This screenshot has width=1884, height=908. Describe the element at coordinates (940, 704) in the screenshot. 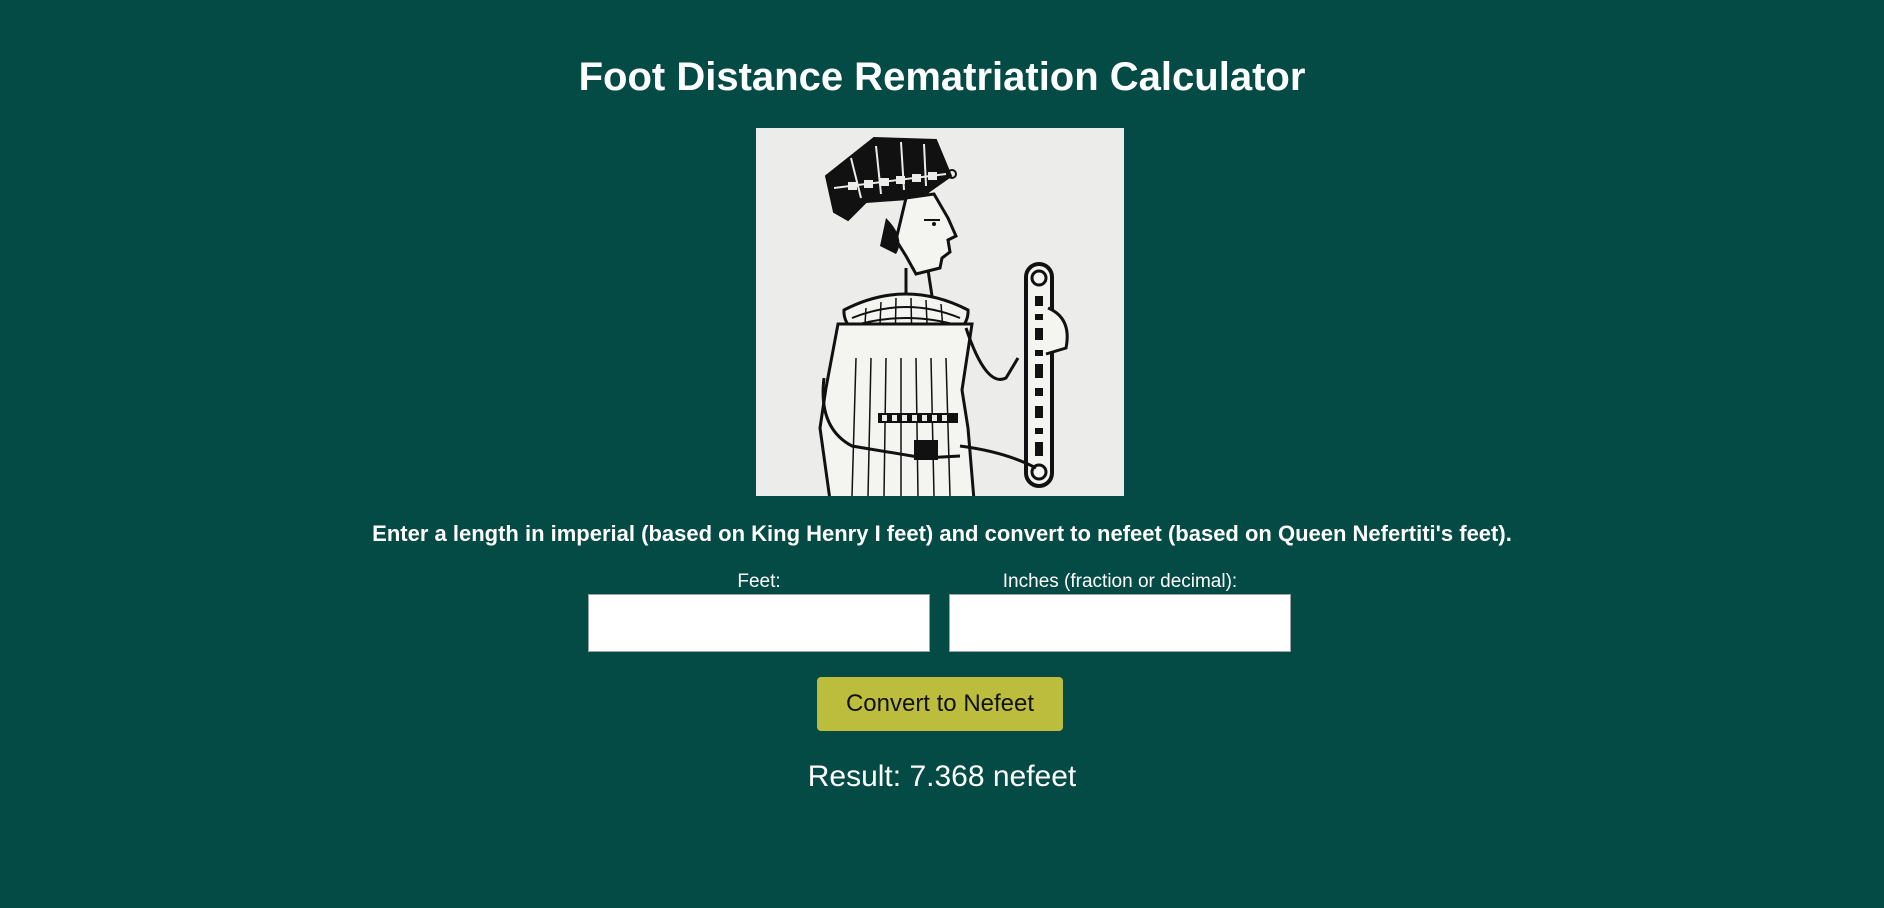

I see `convert-to-nefeet-button: Convert to Nefeet` at that location.